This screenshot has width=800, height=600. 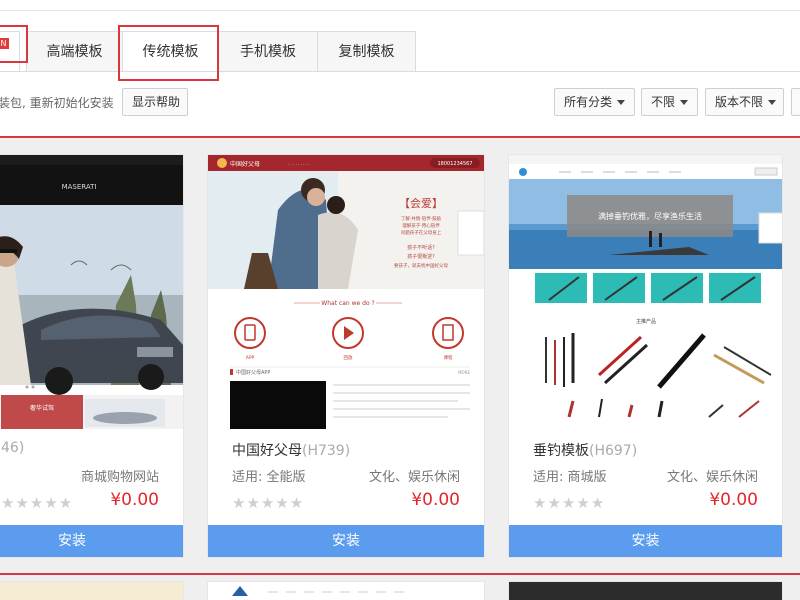 What do you see at coordinates (645, 477) in the screenshot?
I see `template-info: 垂钓模板(H697) 适用: 商城版 文化、娱乐休闲 ★★★★★ ¥0.00` at bounding box center [645, 477].